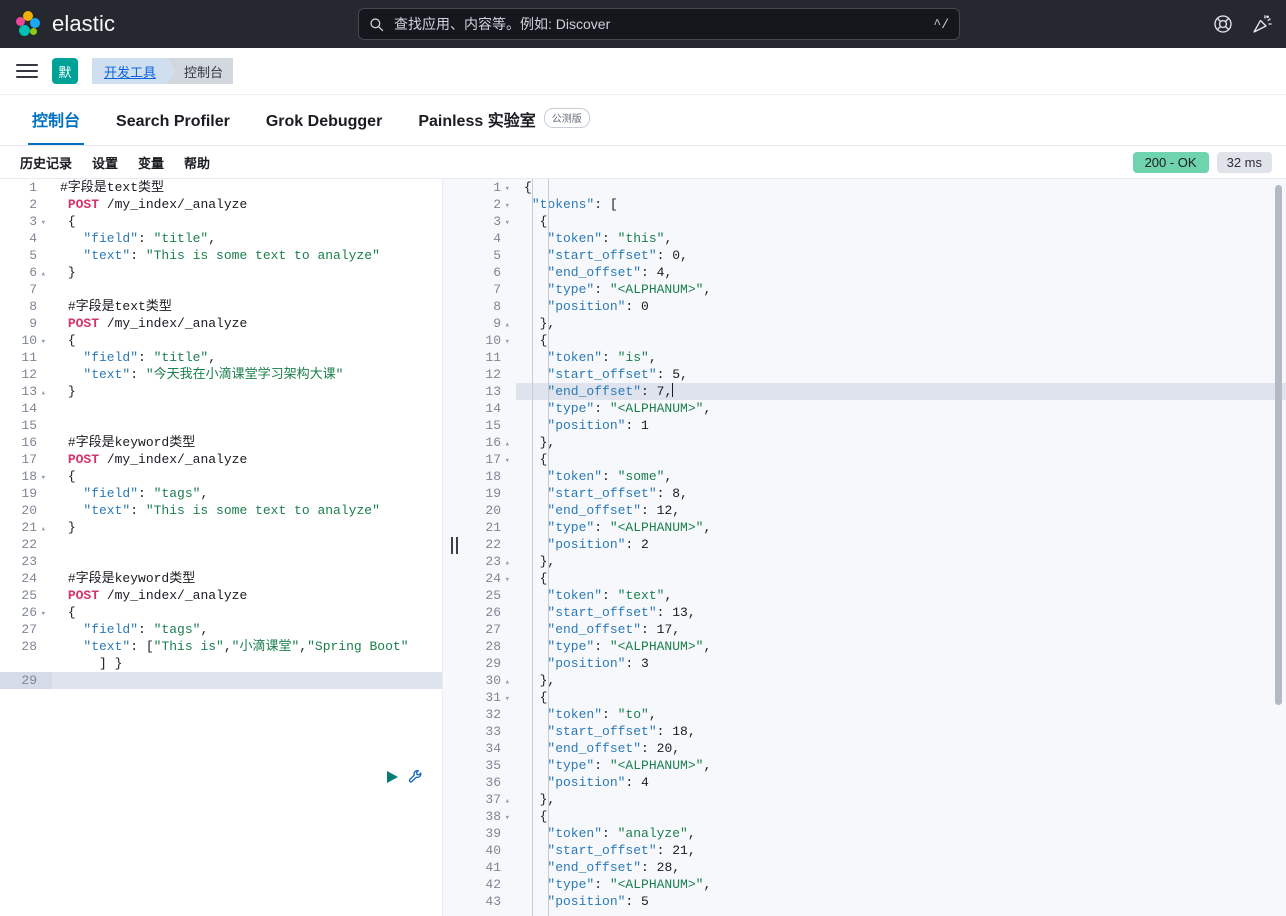  Describe the element at coordinates (221, 289) in the screenshot. I see `editor-line: 7` at that location.